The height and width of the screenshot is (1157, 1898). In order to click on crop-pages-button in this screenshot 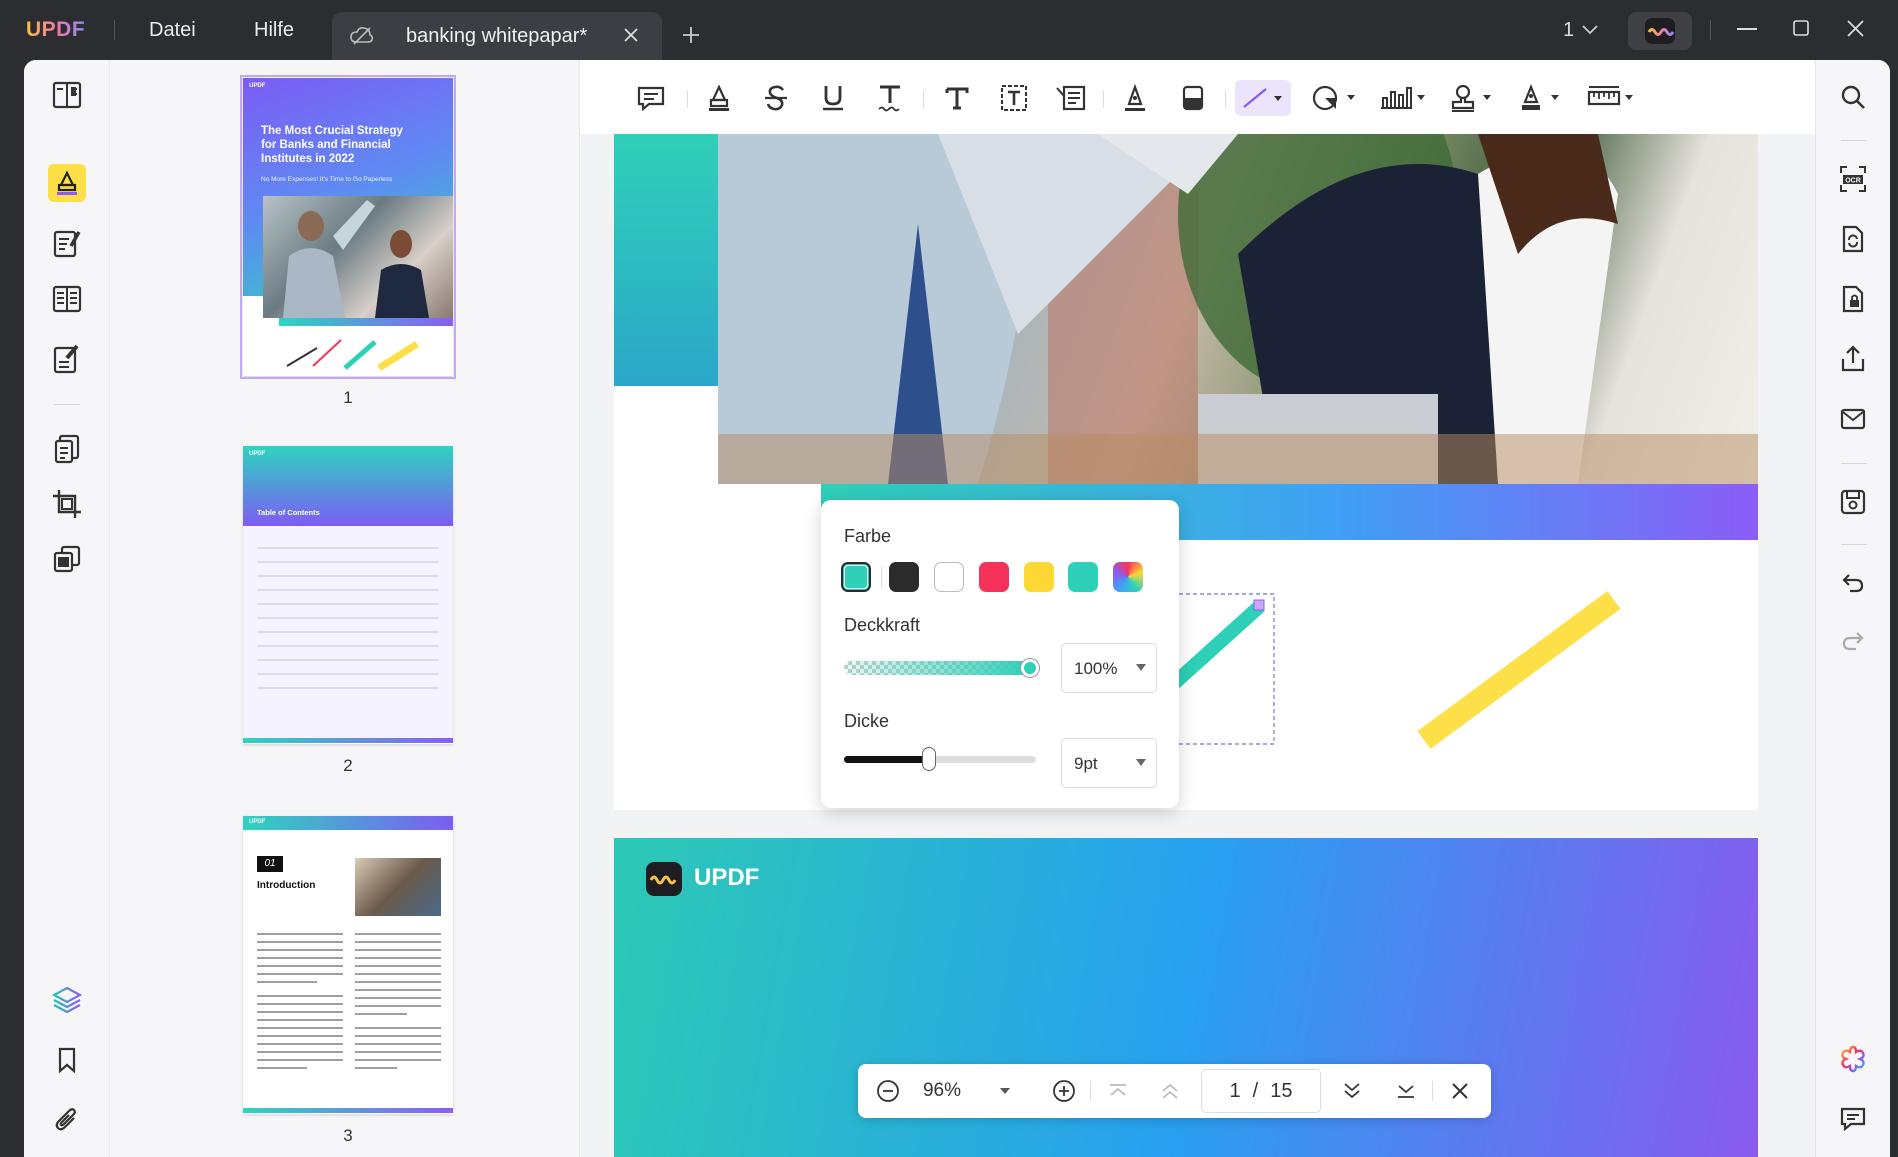, I will do `click(67, 504)`.